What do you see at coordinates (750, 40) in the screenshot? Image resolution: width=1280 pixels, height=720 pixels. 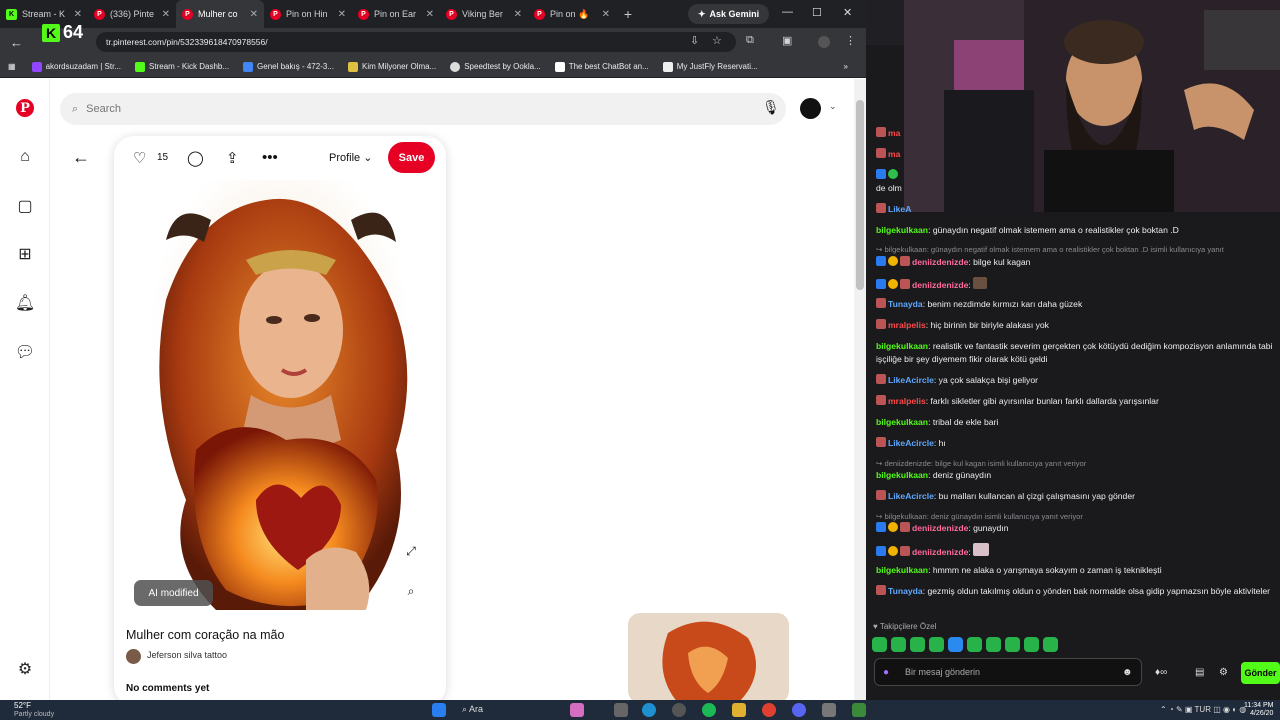 I see `extensions-icon: ⧉` at bounding box center [750, 40].